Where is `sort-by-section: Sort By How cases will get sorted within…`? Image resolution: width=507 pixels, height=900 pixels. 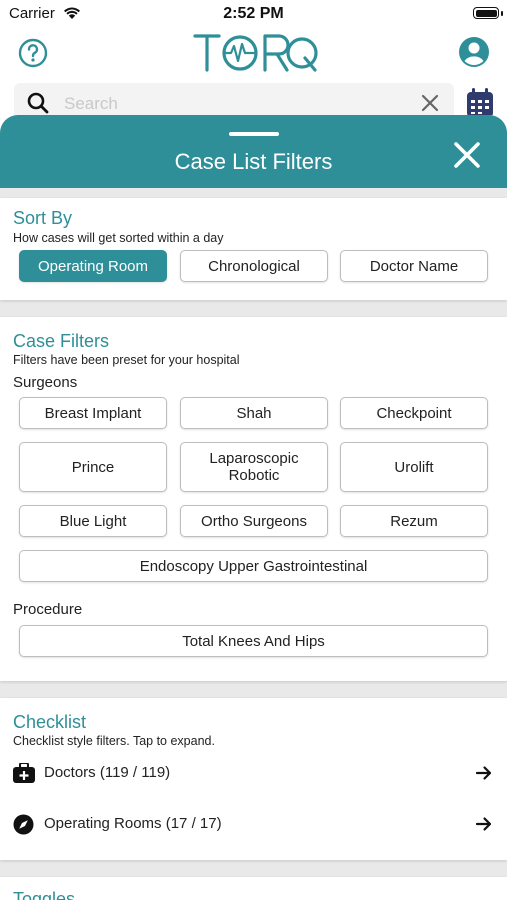
sort-by-section: Sort By How cases will get sorted within… is located at coordinates (253, 249).